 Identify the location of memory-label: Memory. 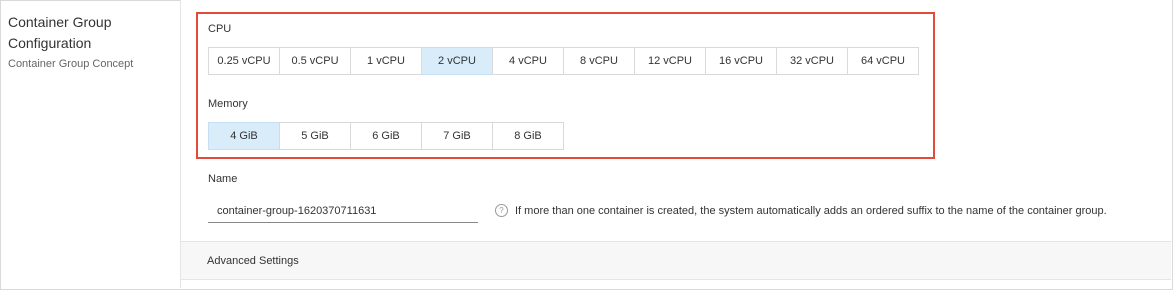
(228, 104).